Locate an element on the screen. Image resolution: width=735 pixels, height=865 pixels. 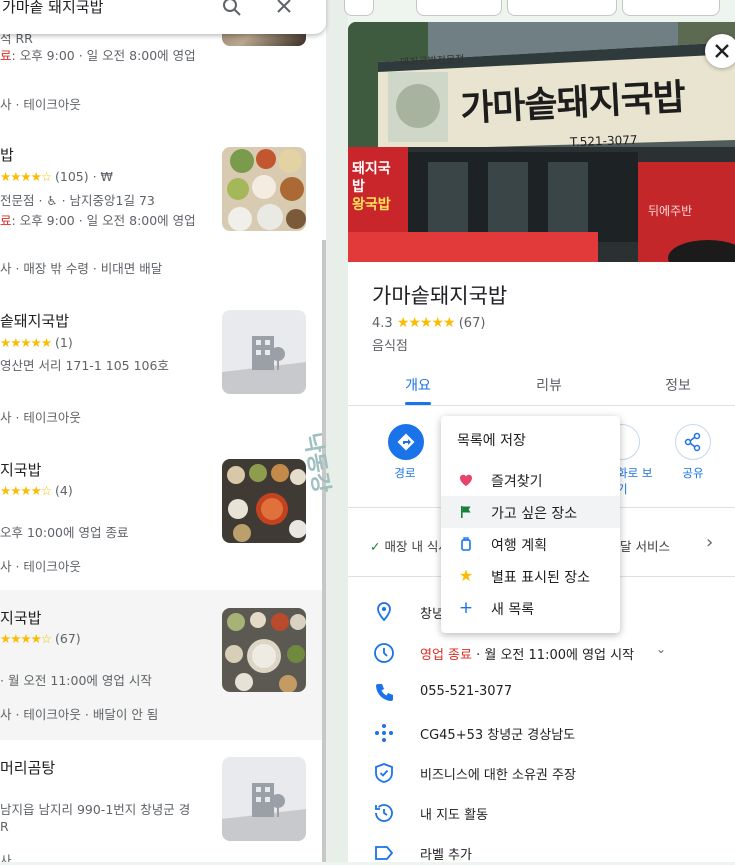
star-icon: ★ is located at coordinates (466, 575).